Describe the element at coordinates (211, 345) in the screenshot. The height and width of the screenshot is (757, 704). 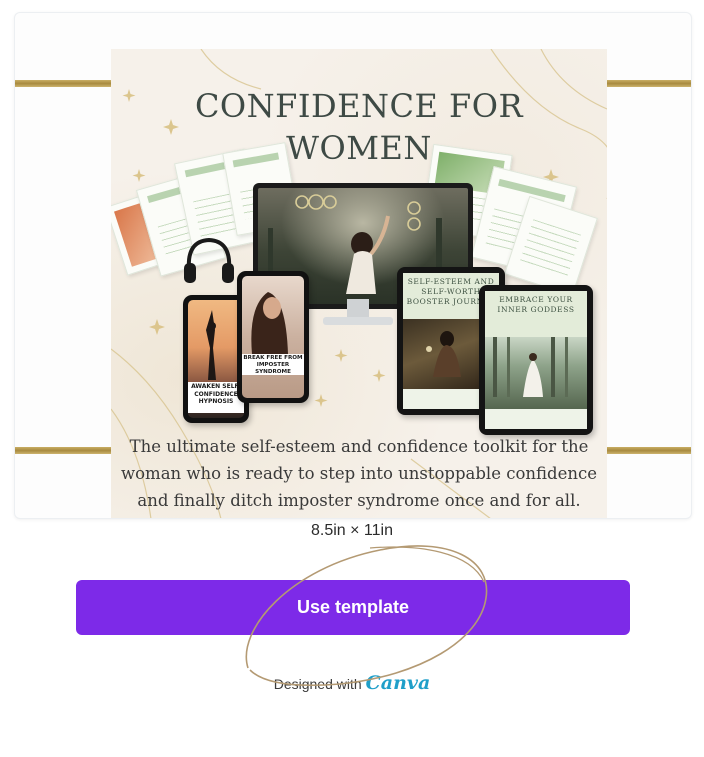
I see `phone-silhouette` at that location.